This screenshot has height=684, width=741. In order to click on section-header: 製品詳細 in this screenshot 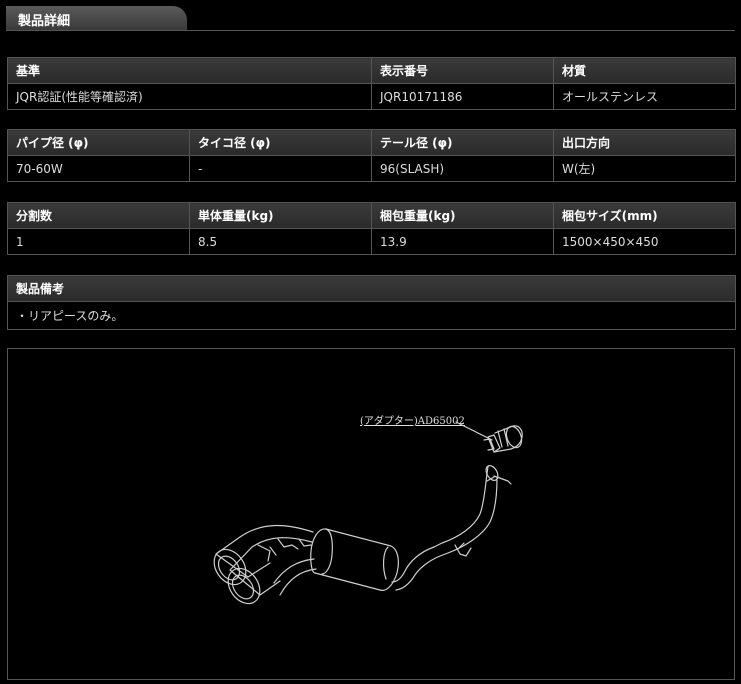, I will do `click(96, 18)`.